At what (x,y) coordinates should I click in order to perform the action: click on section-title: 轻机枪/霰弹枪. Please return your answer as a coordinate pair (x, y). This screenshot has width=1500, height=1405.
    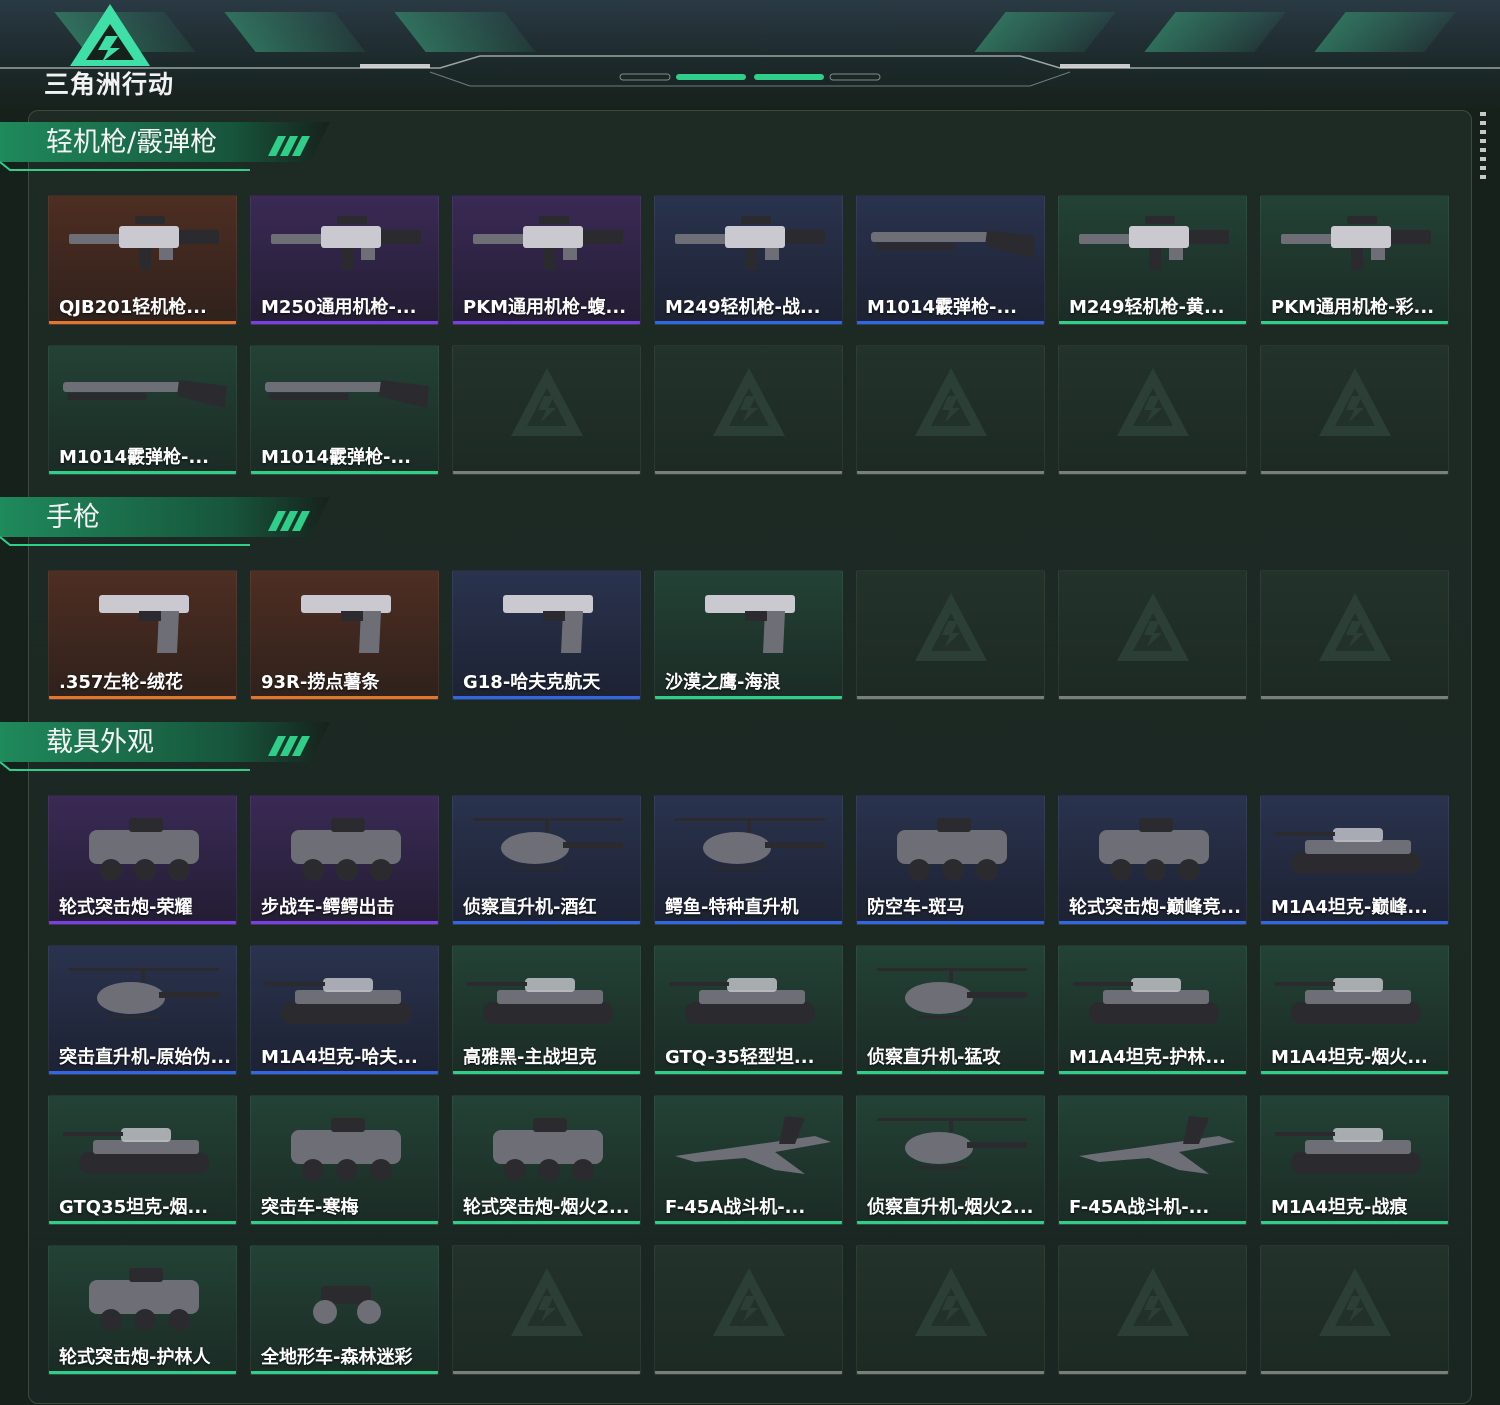
    Looking at the image, I should click on (132, 142).